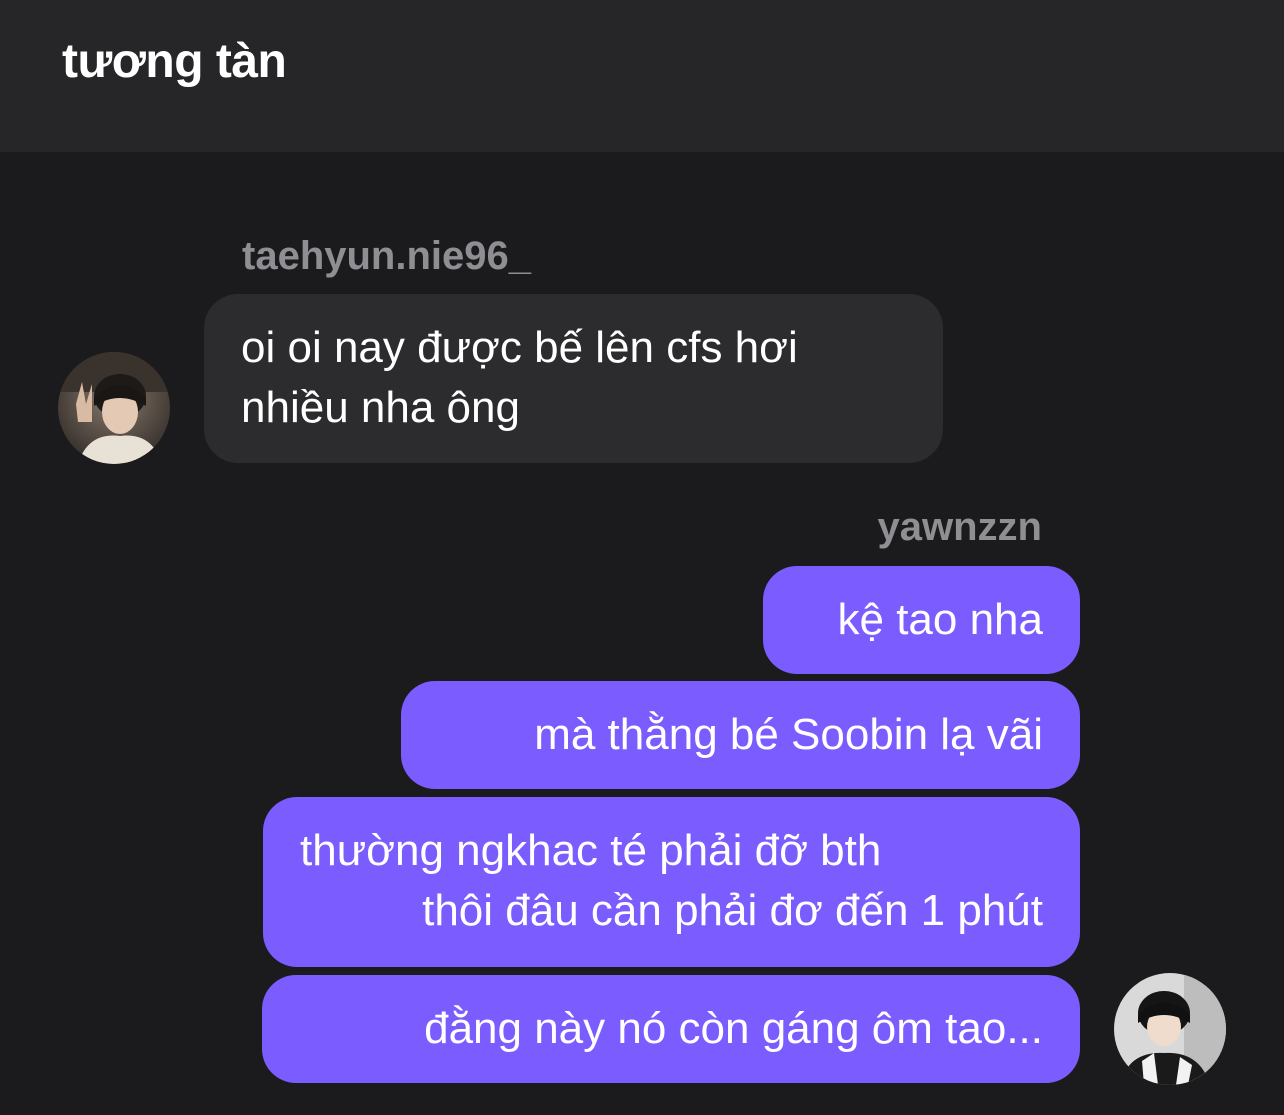 This screenshot has height=1115, width=1284. Describe the element at coordinates (380, 407) in the screenshot. I see `message-line: nhiều nha ông` at that location.